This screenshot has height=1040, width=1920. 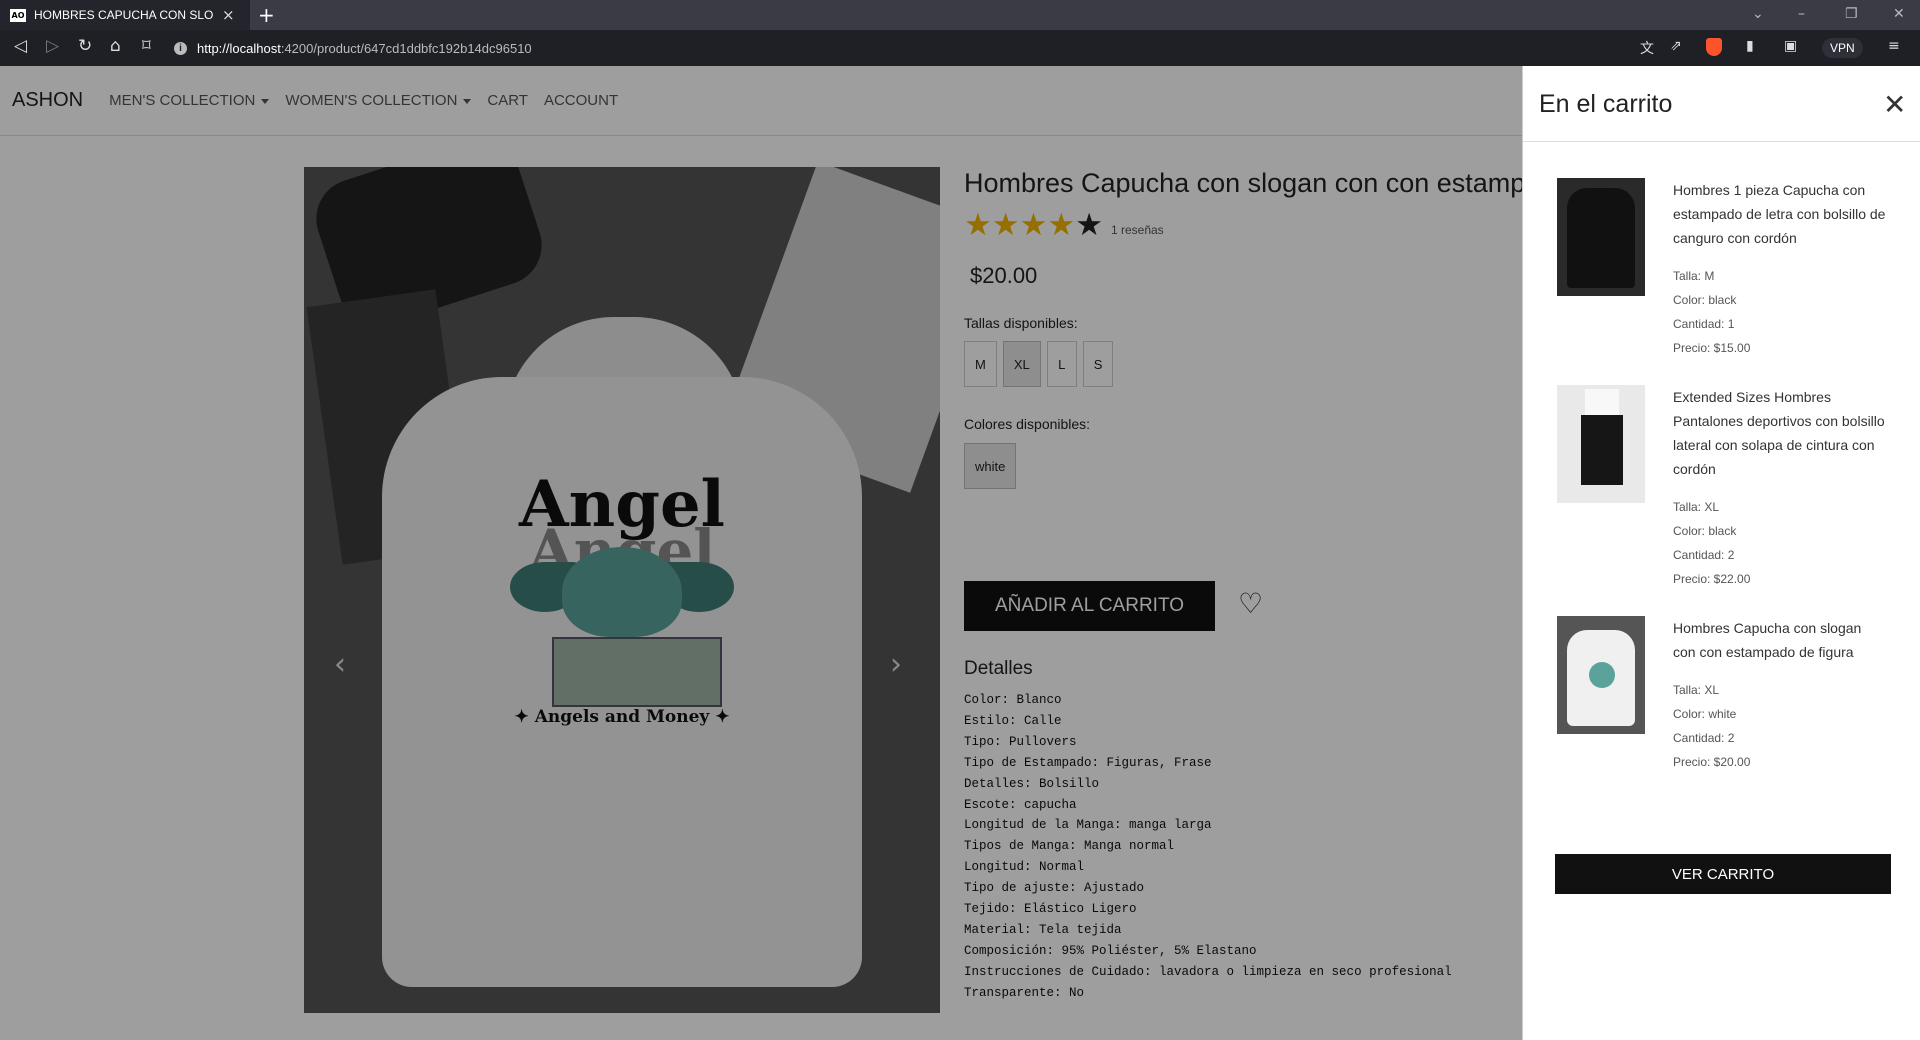 I want to click on hoodie-shape, so click(x=1601, y=238).